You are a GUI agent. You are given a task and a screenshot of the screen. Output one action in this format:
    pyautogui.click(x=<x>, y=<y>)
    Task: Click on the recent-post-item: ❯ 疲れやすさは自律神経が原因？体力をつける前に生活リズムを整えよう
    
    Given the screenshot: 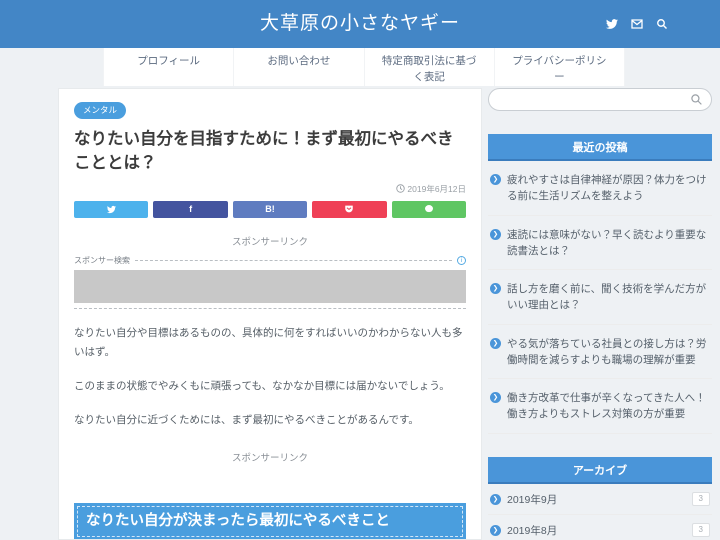 What is the action you would take?
    pyautogui.click(x=600, y=188)
    